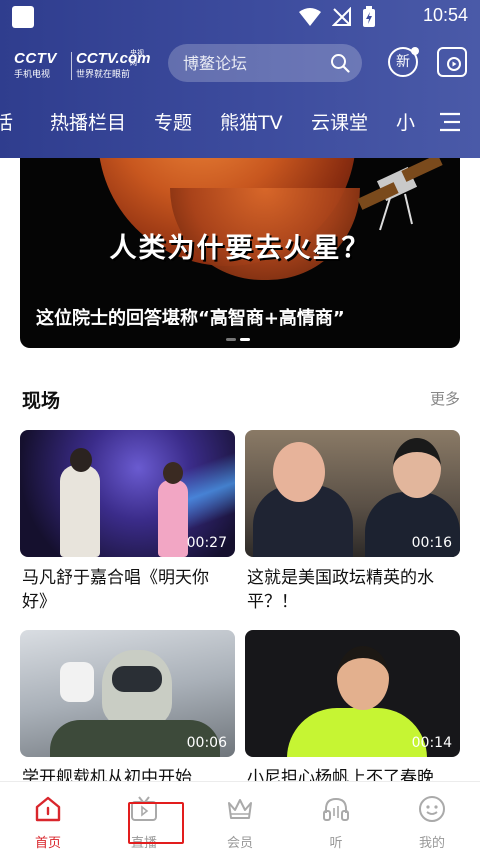  I want to click on search-box, so click(265, 63).